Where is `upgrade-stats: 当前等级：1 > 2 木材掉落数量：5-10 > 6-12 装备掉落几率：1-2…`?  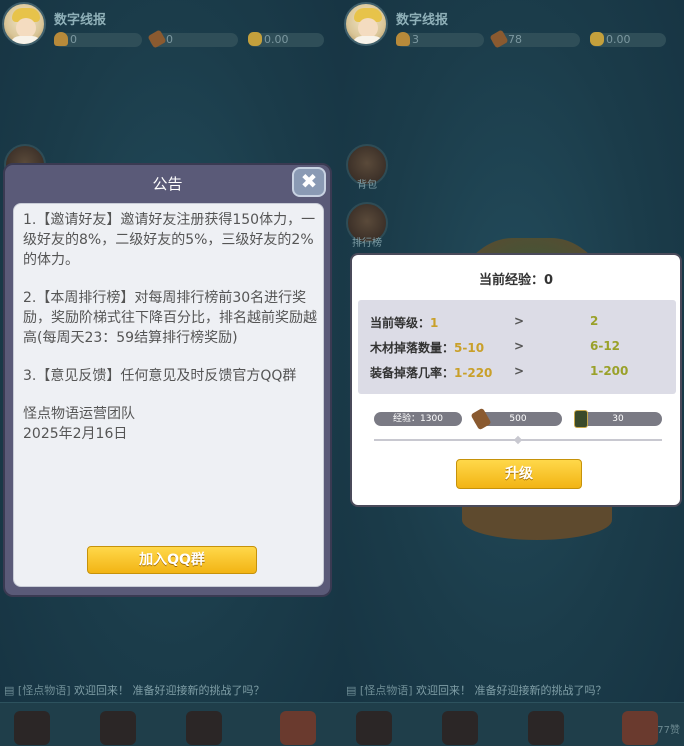 upgrade-stats: 当前等级：1 > 2 木材掉落数量：5-10 > 6-12 装备掉落几率：1-2… is located at coordinates (517, 347).